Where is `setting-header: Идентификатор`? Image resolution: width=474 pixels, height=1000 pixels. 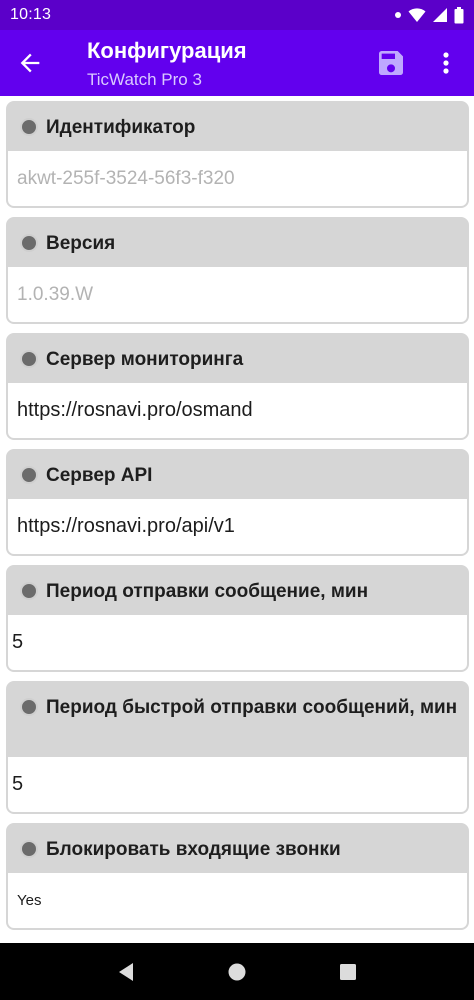 setting-header: Идентификатор is located at coordinates (237, 121).